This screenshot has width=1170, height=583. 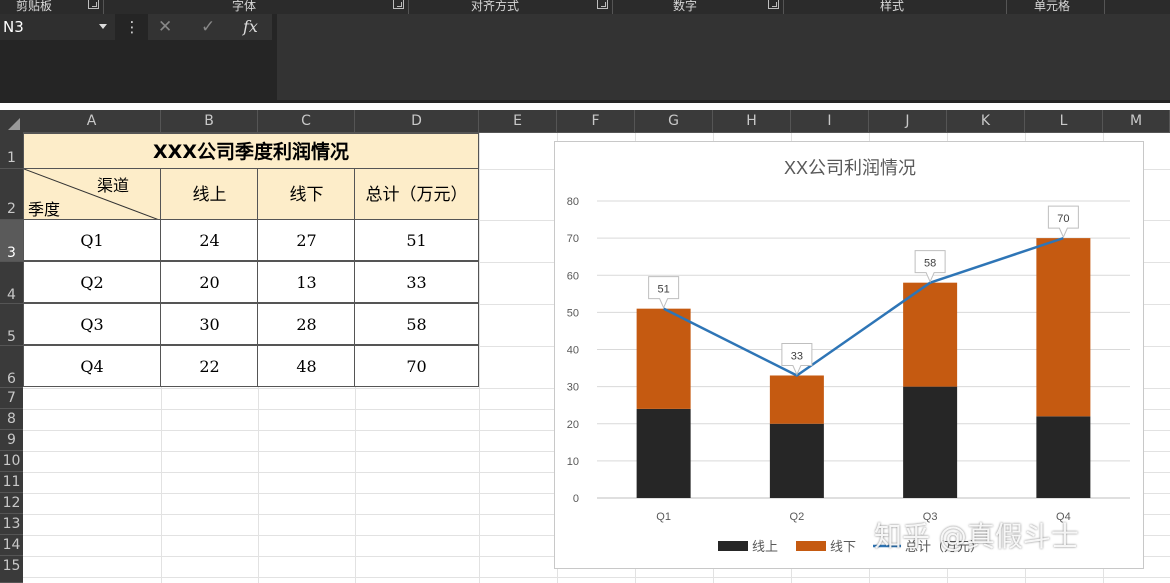 What do you see at coordinates (733, 546) in the screenshot?
I see `legend-swatch` at bounding box center [733, 546].